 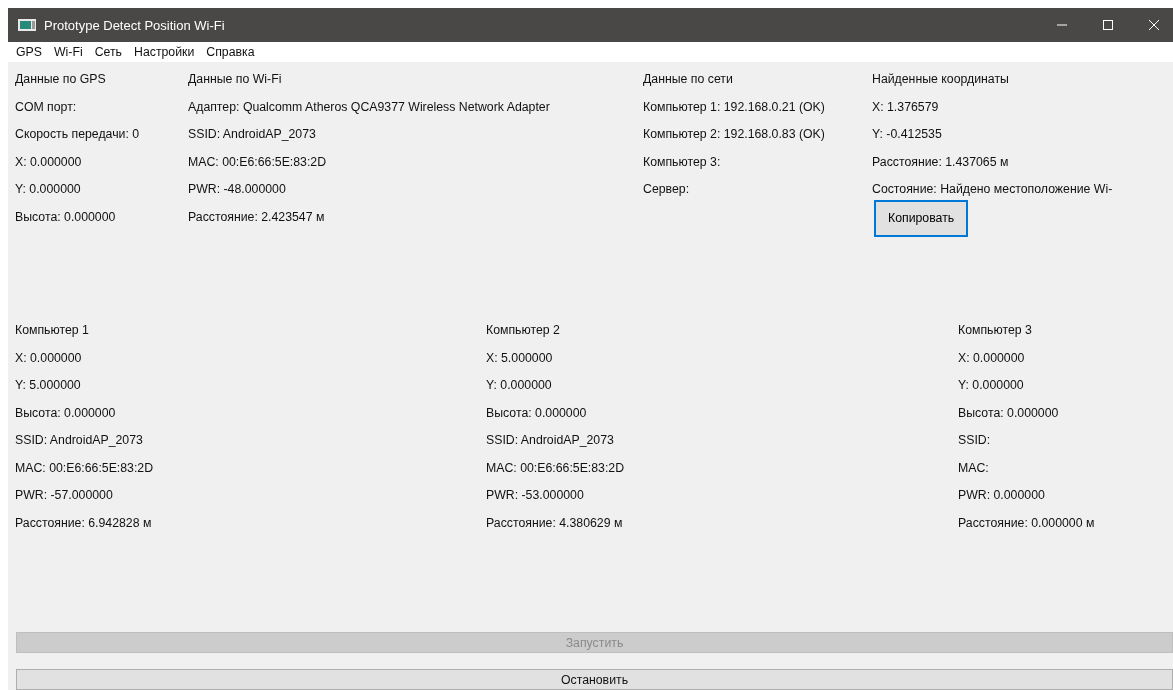 I want to click on data-label: Компьютер 3:, so click(x=682, y=162).